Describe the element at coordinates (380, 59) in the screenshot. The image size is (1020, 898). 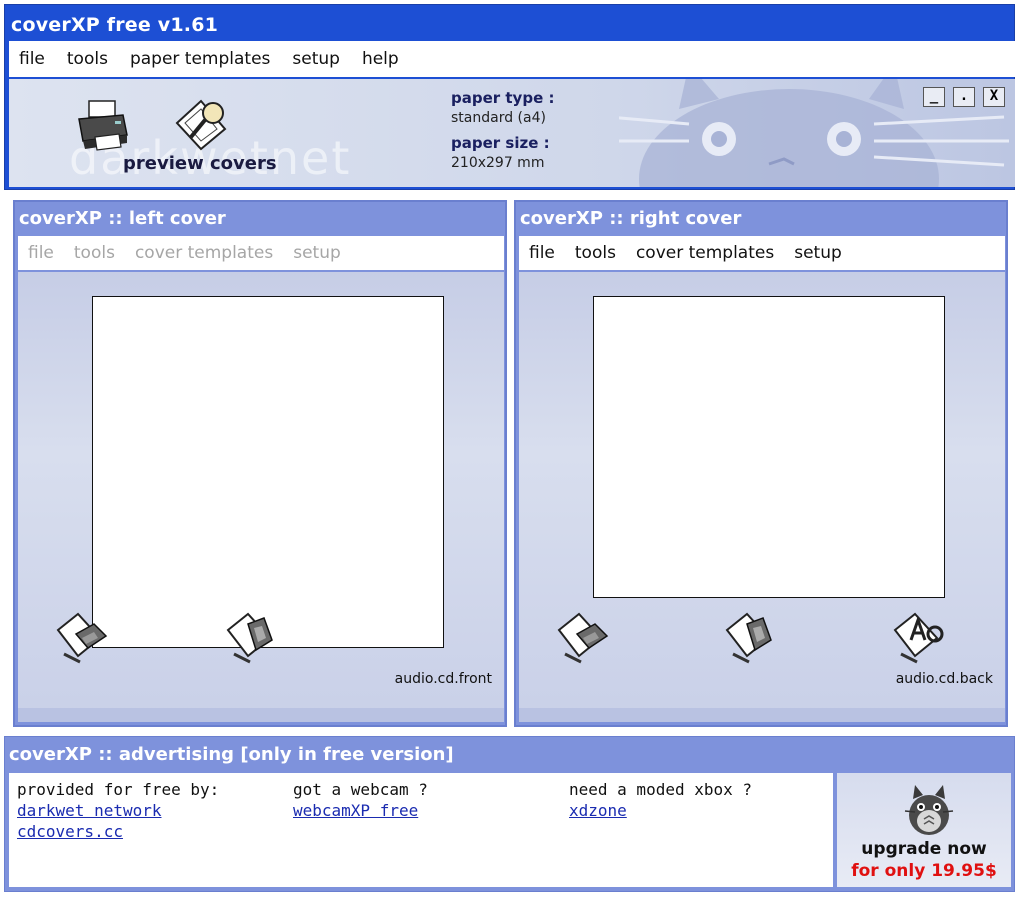
I see `menu-help: help` at that location.